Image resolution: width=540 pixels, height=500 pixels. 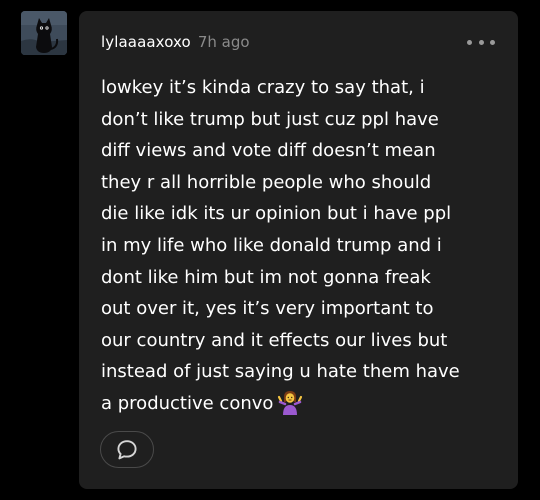 I want to click on reply-button, so click(x=127, y=449).